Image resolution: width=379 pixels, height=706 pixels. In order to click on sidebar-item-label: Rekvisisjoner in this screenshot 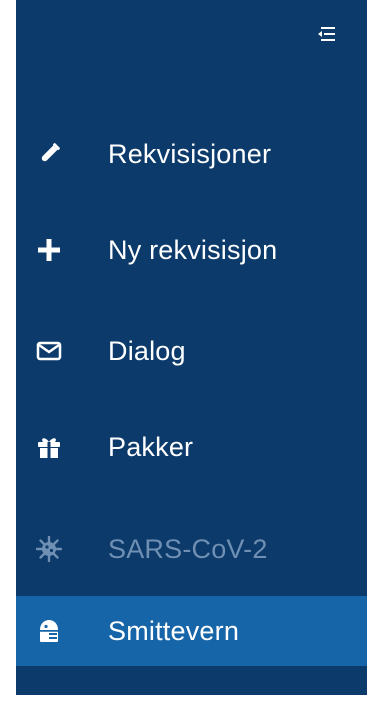, I will do `click(190, 153)`.